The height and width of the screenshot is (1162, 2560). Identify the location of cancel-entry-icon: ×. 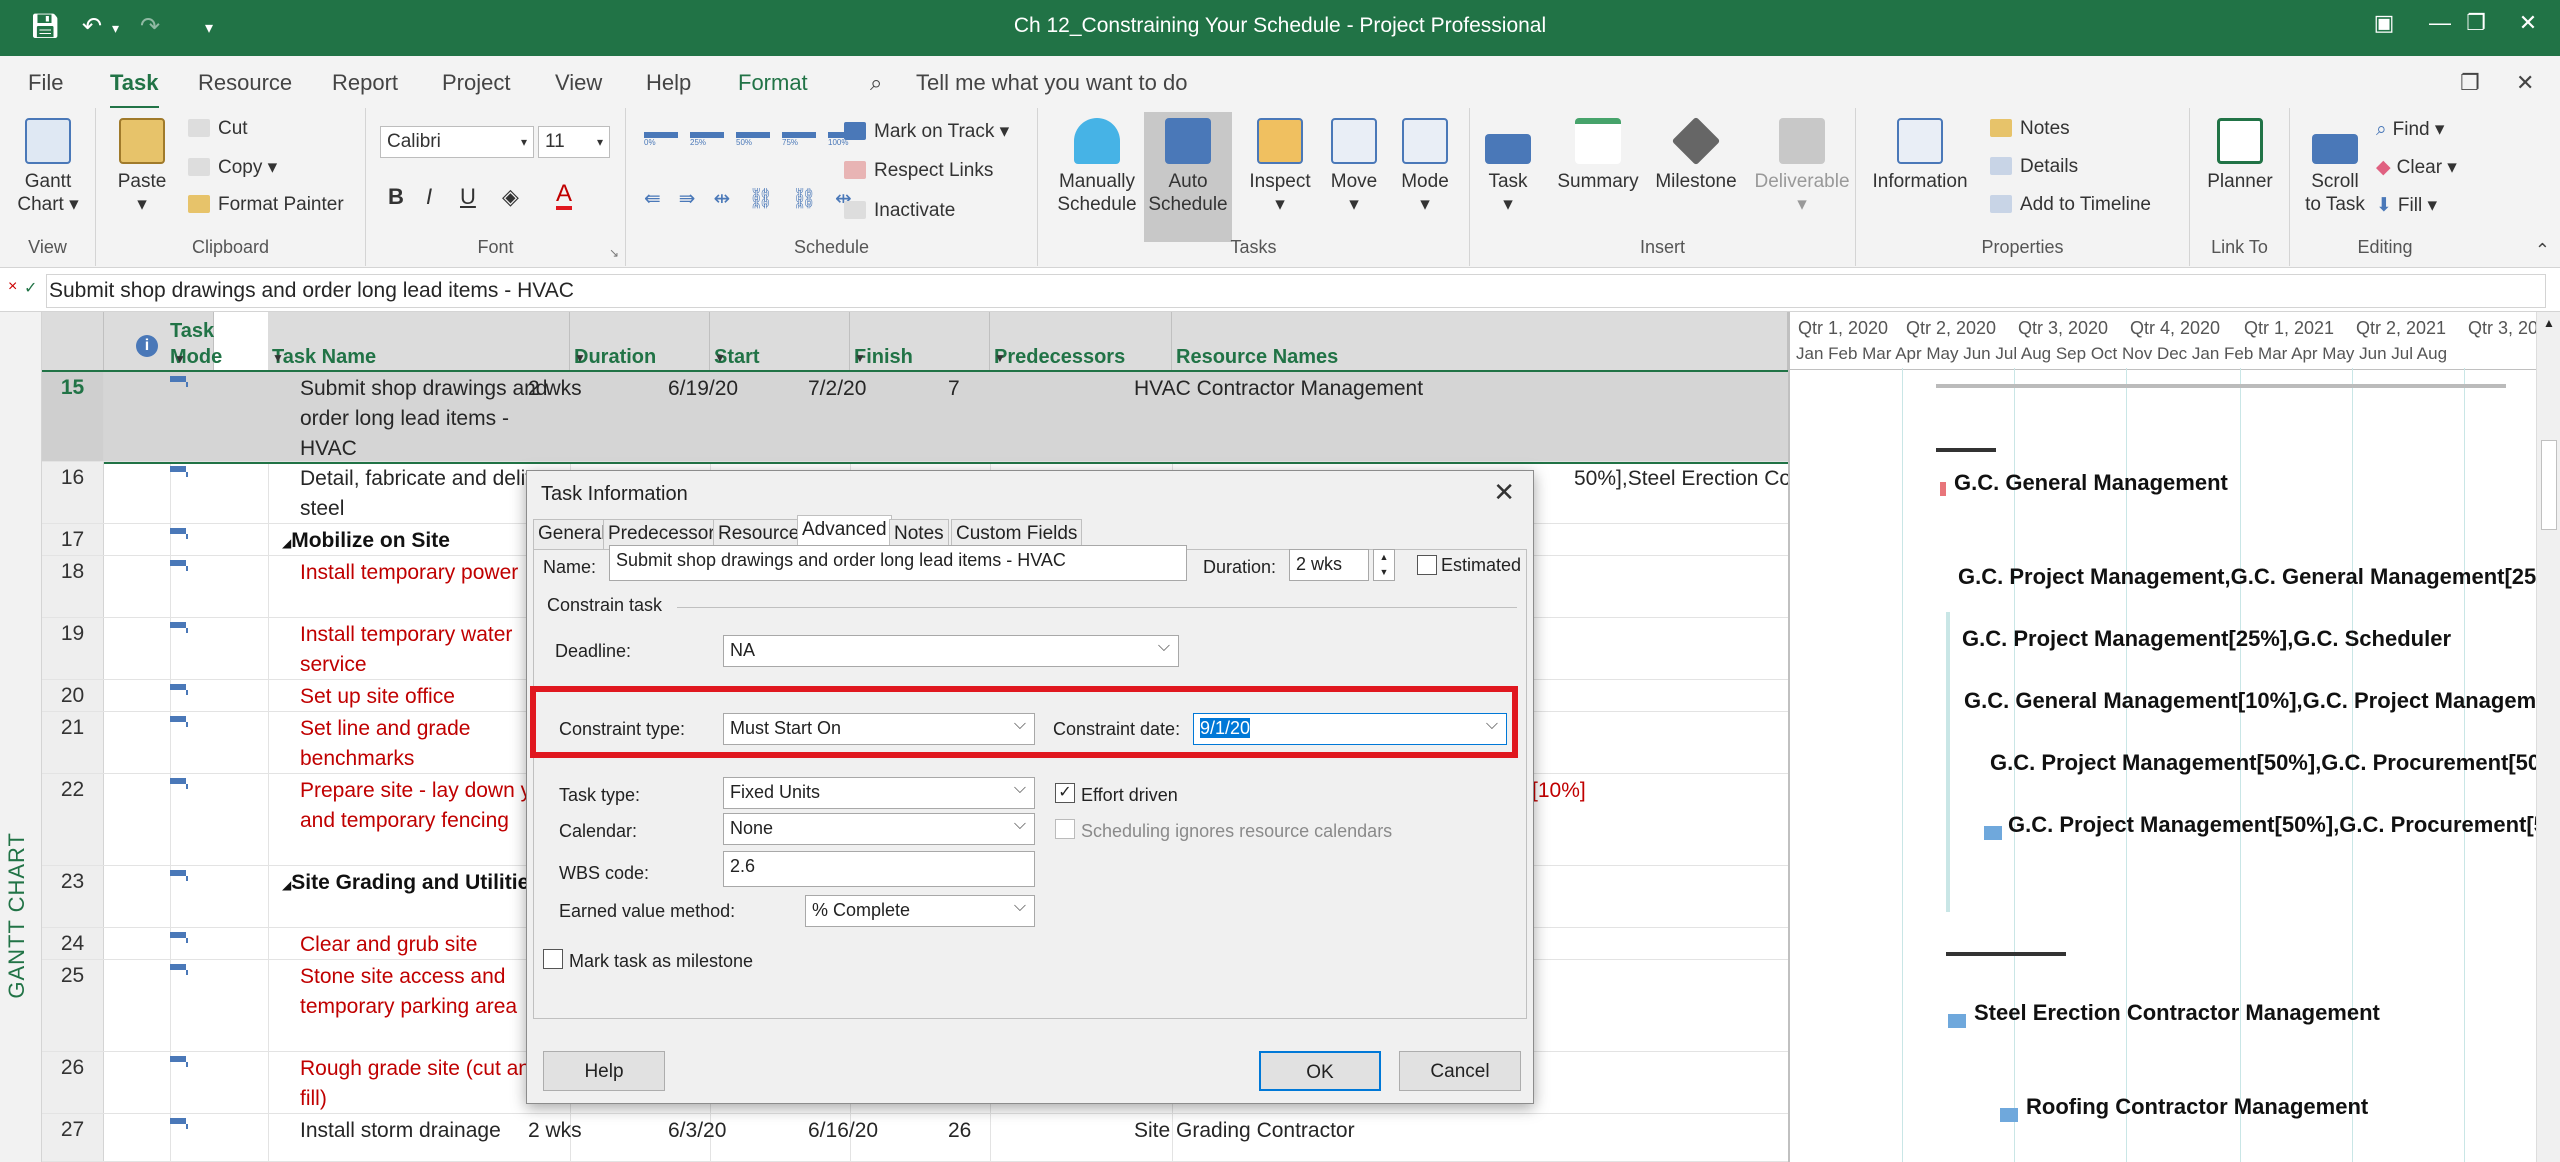
(12, 287).